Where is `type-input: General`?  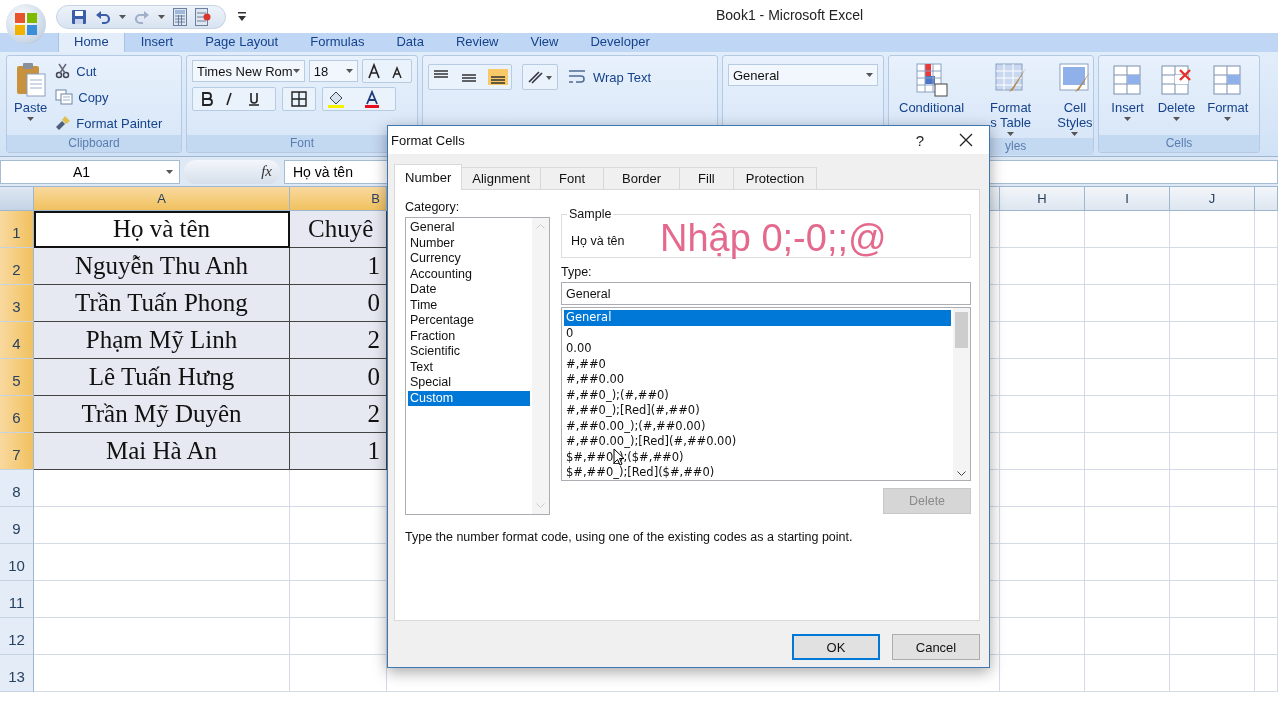 type-input: General is located at coordinates (766, 293).